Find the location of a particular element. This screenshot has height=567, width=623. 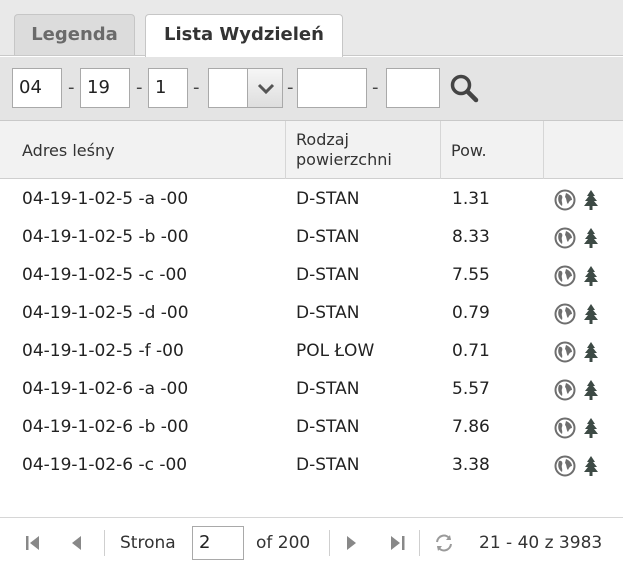

table-row: 04-19-1-02-5 -c -00 D-STAN 7.55 is located at coordinates (311, 275).